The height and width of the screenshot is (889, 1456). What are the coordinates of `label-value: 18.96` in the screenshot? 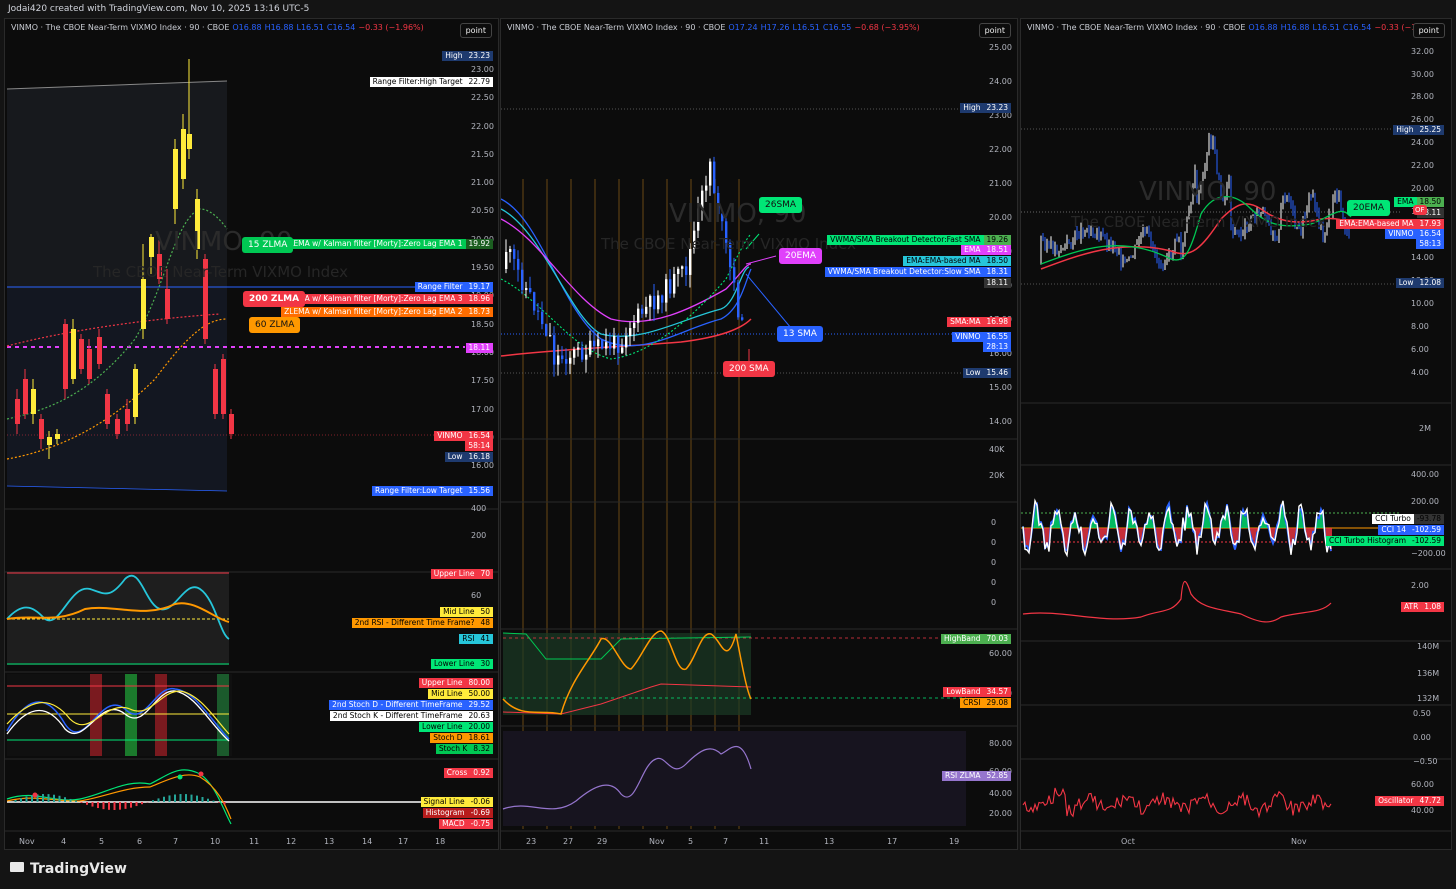 It's located at (479, 299).